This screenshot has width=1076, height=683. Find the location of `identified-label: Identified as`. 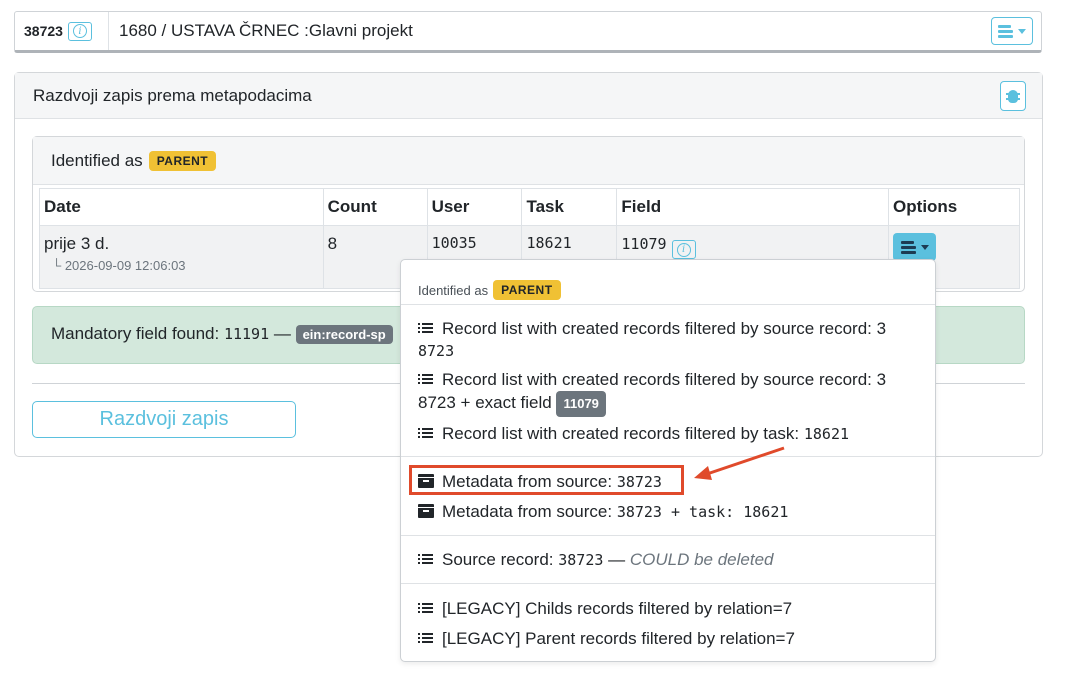

identified-label: Identified as is located at coordinates (97, 160).